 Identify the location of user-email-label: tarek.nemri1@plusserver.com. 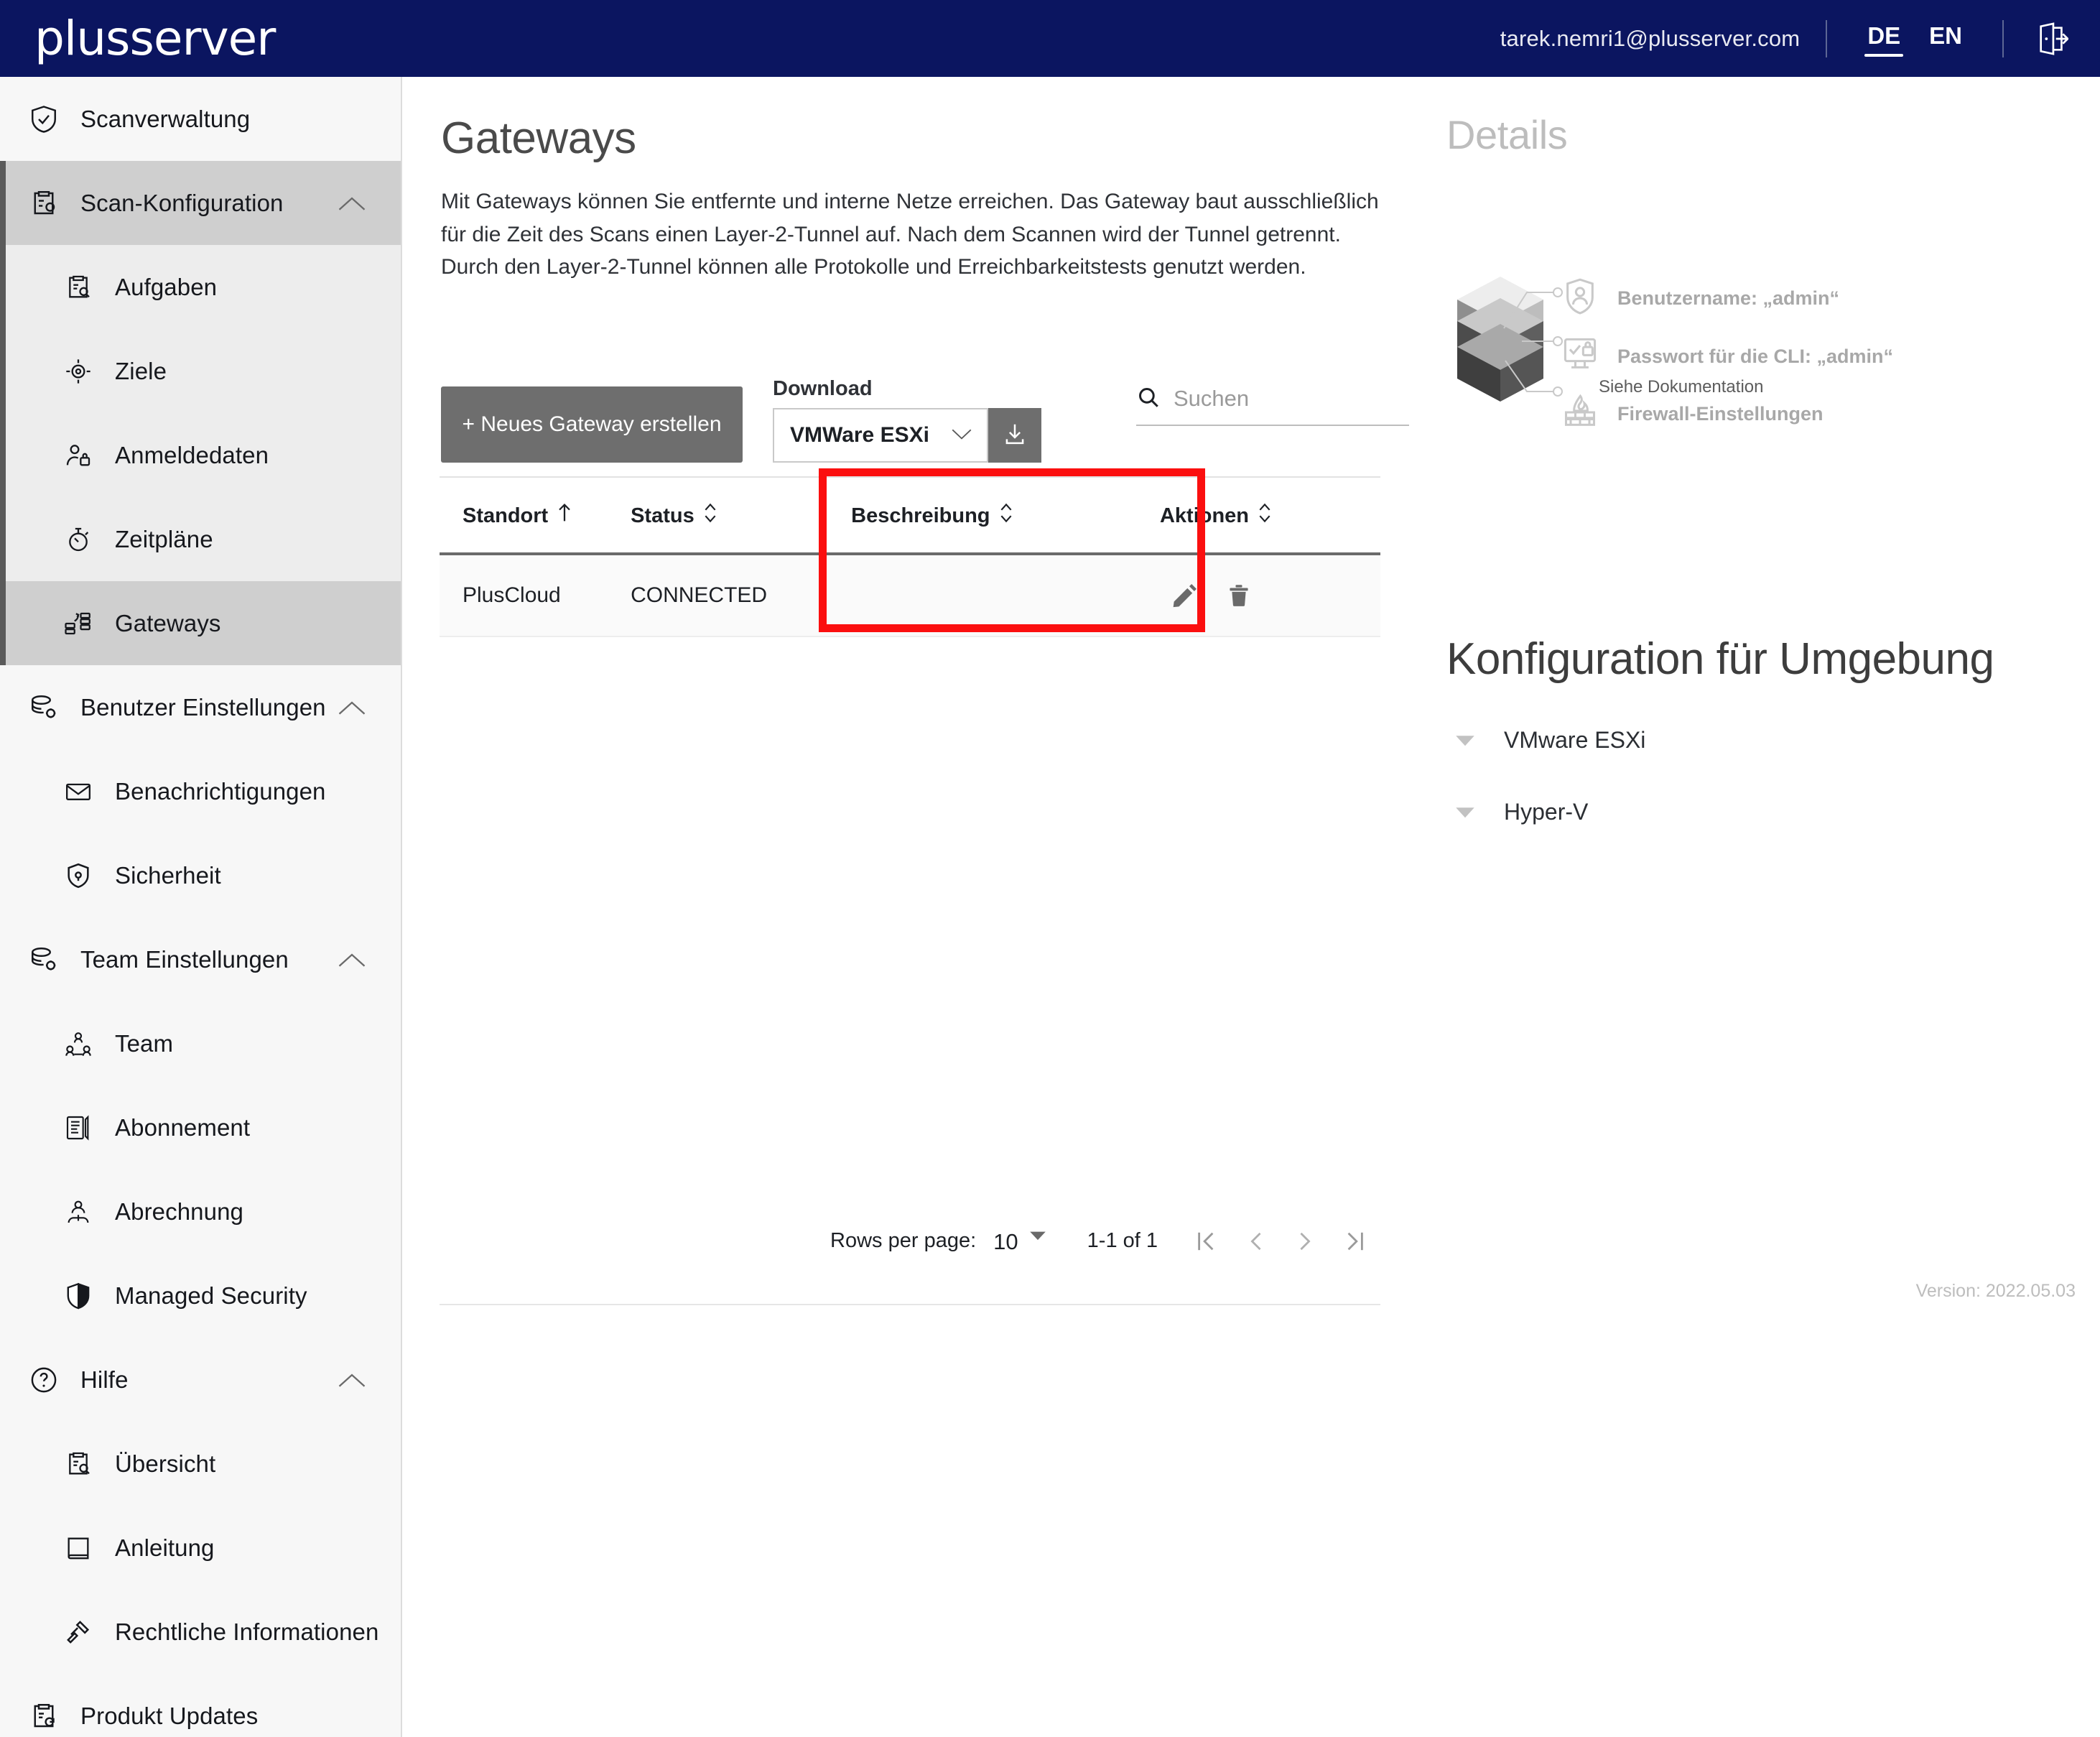
(1650, 38).